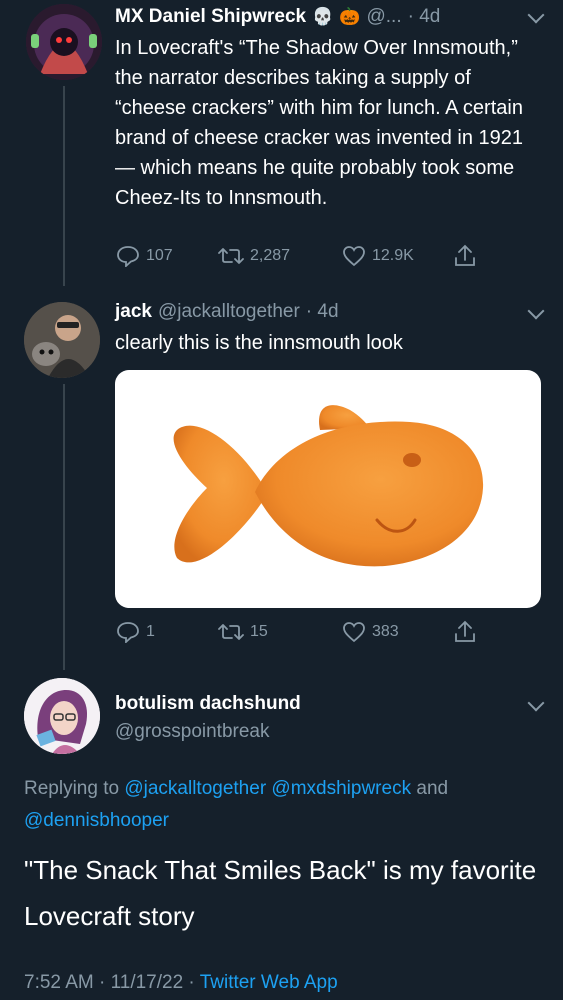 This screenshot has width=563, height=1000. I want to click on handle: @jackalltogether, so click(229, 312).